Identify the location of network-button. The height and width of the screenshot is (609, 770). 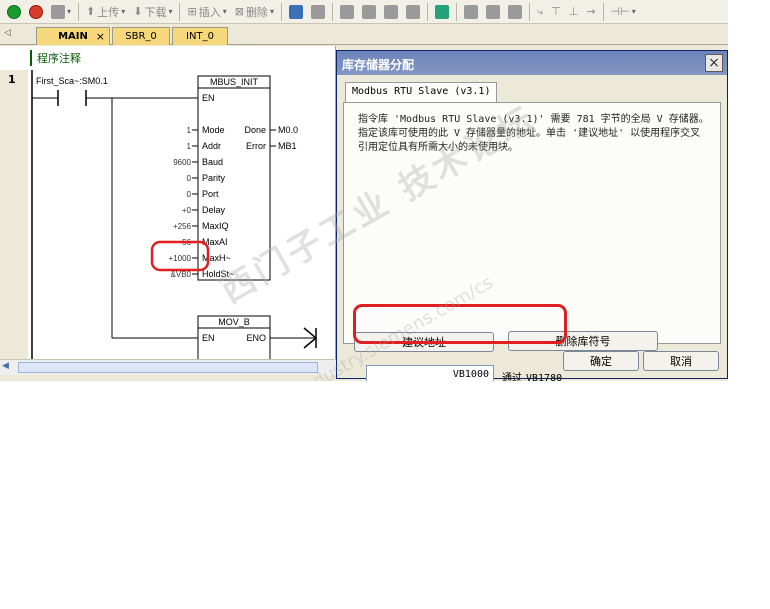
(296, 12).